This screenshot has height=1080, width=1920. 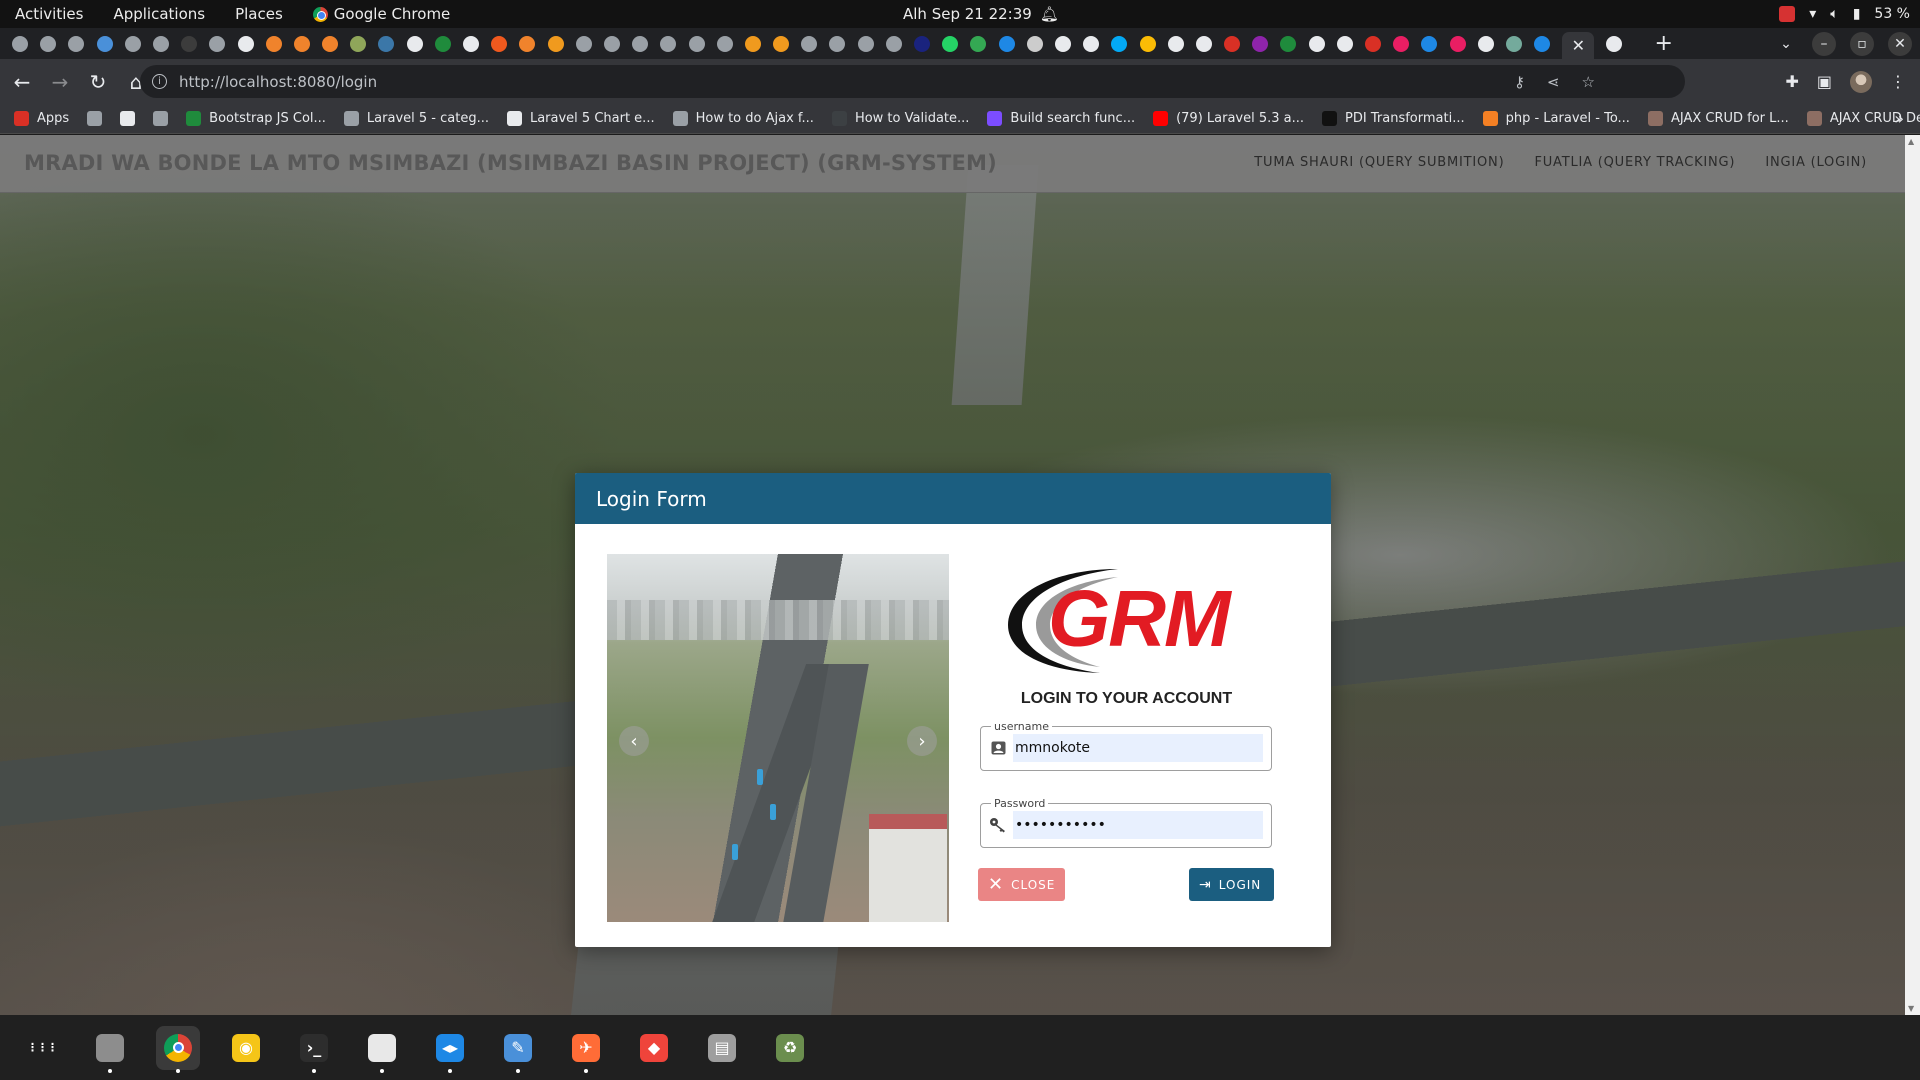 What do you see at coordinates (1844, 14) in the screenshot?
I see `system-tray: ▾ 🔈︎ ▮ 53 %` at bounding box center [1844, 14].